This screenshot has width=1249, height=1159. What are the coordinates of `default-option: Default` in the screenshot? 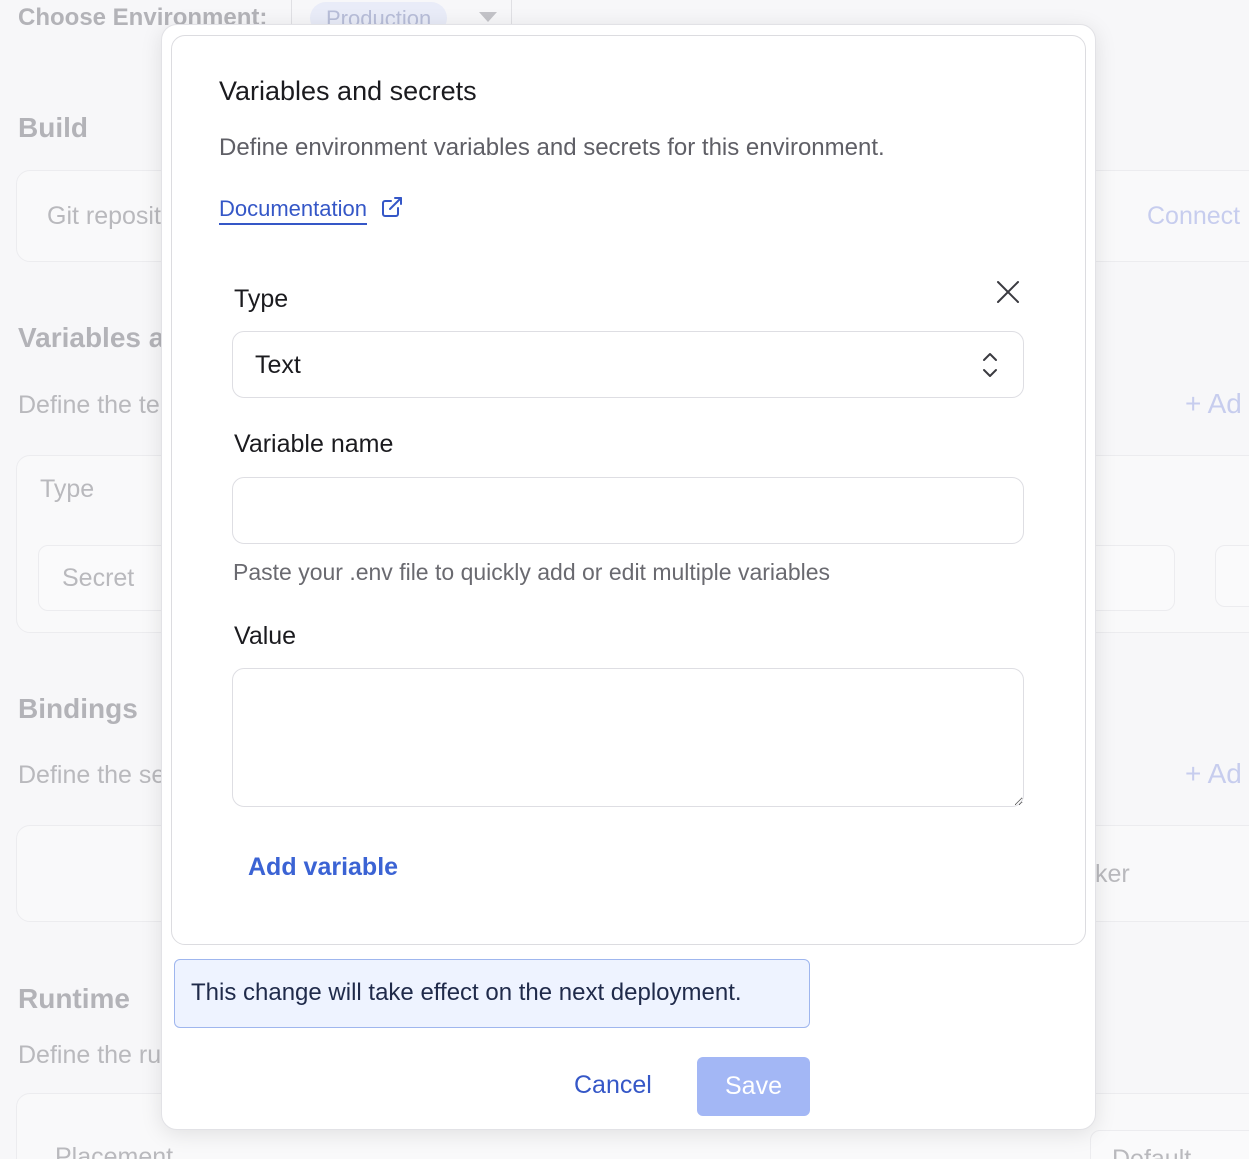 It's located at (1152, 1152).